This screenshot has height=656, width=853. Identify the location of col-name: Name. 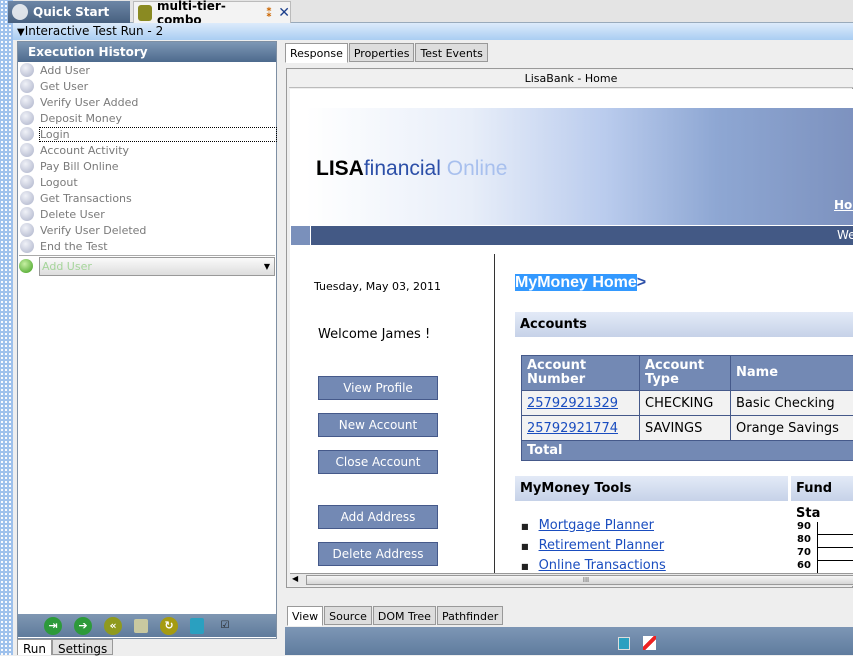
(792, 373).